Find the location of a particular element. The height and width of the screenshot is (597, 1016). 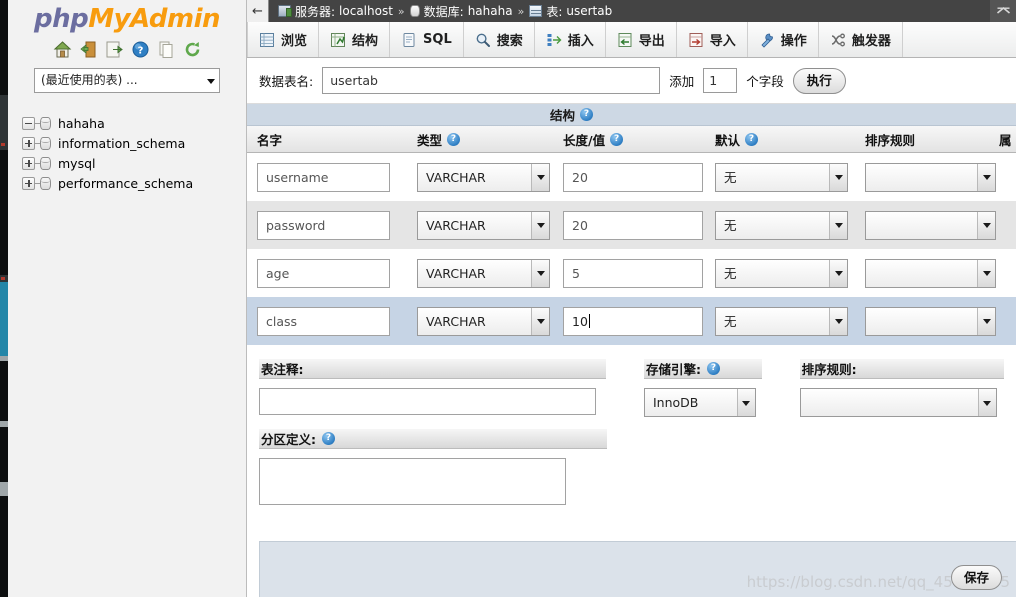

column-name-input: class is located at coordinates (323, 321).